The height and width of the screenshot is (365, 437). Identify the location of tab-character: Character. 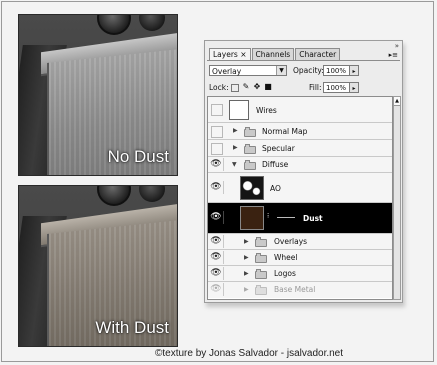
(318, 54).